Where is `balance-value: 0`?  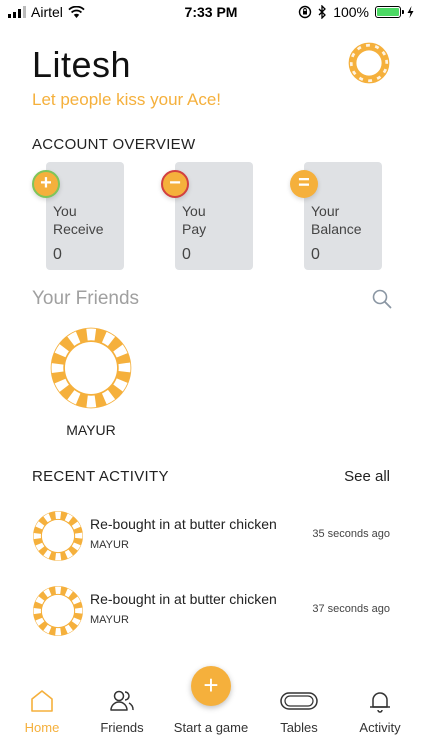
balance-value: 0 is located at coordinates (315, 254).